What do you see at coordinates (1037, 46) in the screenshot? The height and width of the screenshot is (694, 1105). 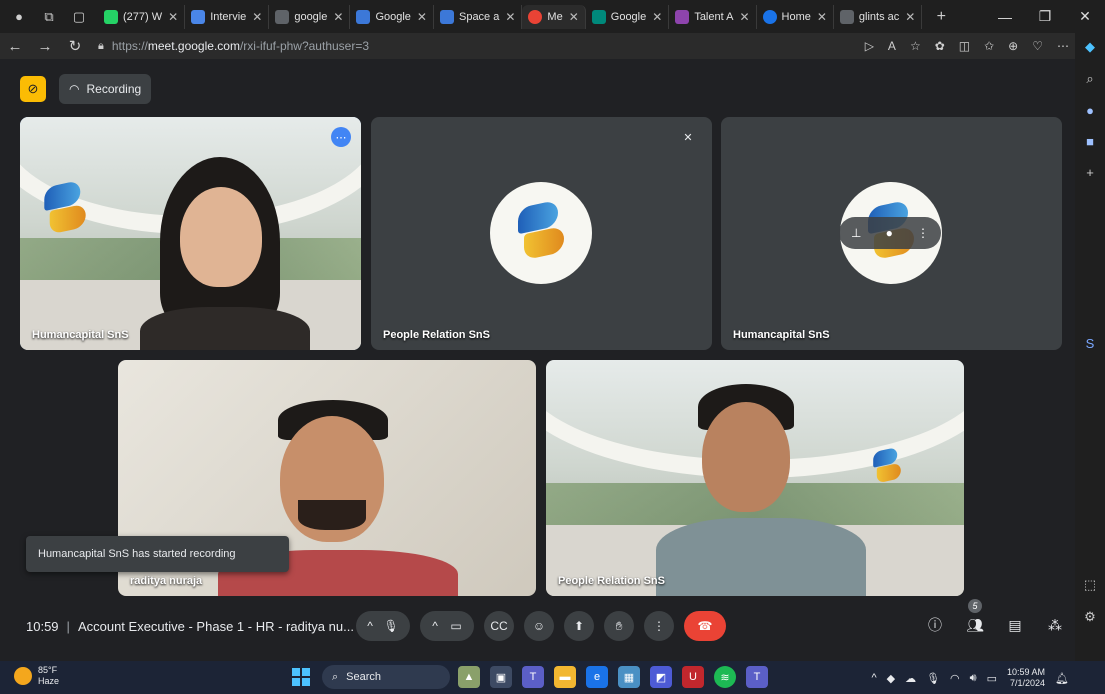 I see `browser-essentials-icon: ♡` at bounding box center [1037, 46].